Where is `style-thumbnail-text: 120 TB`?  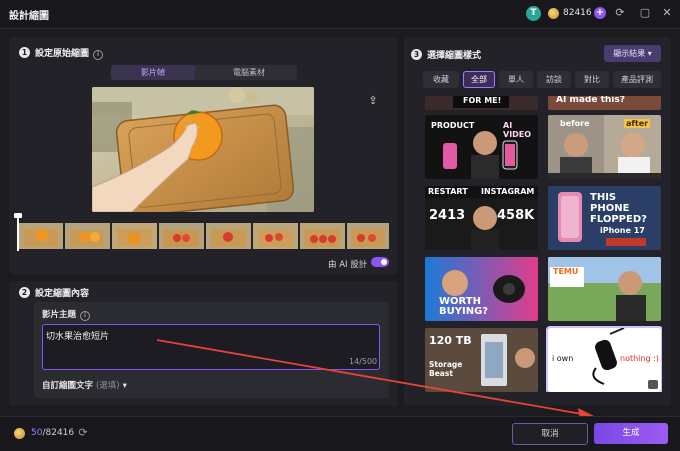 style-thumbnail-text: 120 TB is located at coordinates (450, 340).